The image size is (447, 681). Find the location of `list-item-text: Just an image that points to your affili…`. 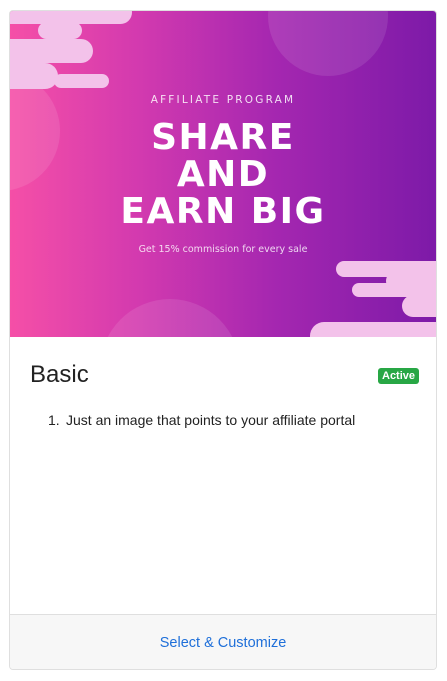

list-item-text: Just an image that points to your affili… is located at coordinates (211, 420).